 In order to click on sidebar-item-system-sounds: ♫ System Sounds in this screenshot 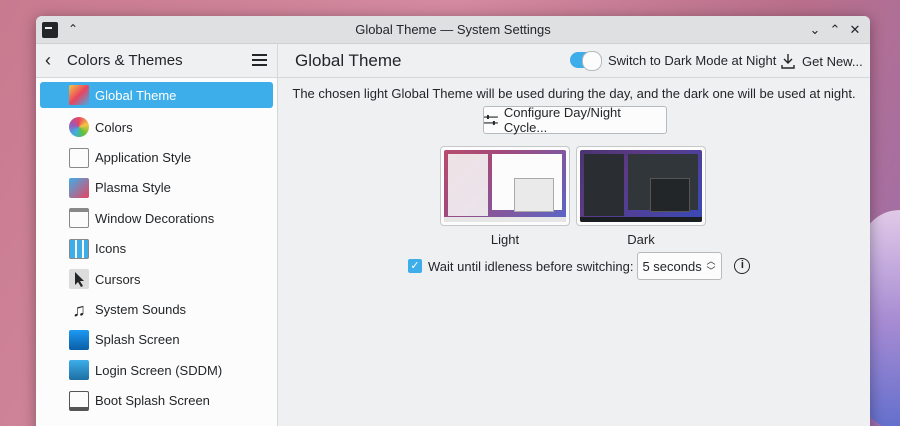, I will do `click(156, 309)`.